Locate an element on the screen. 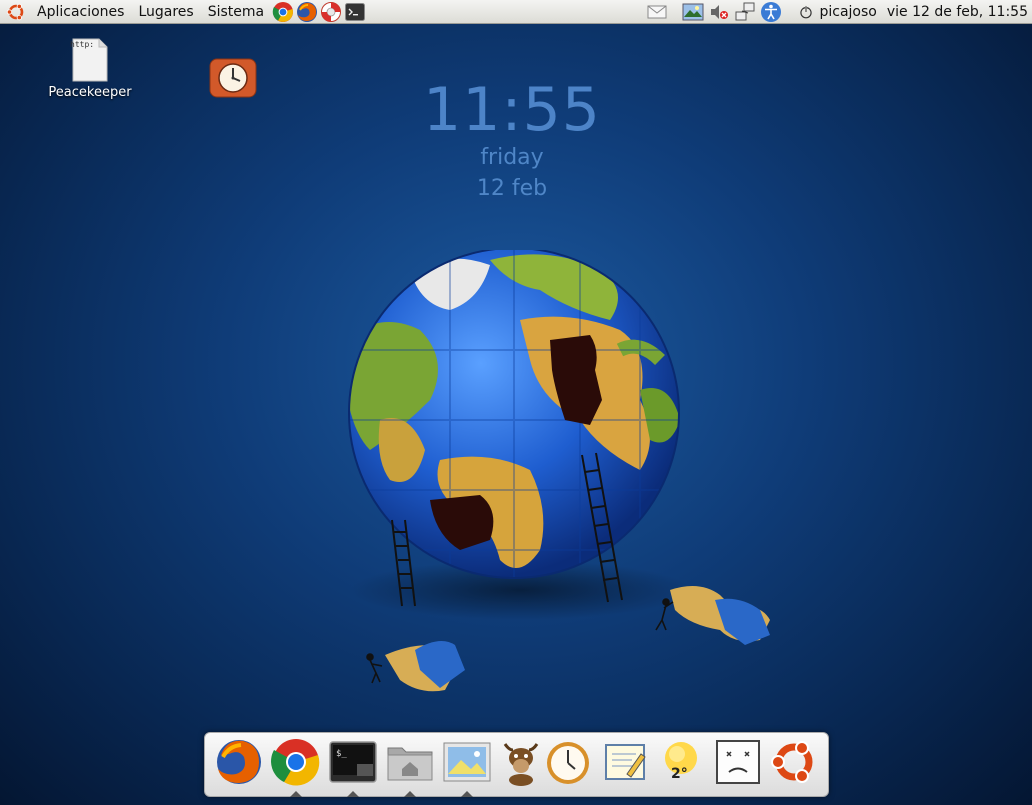 The image size is (1032, 805). terminal-icon: $_ is located at coordinates (353, 762).